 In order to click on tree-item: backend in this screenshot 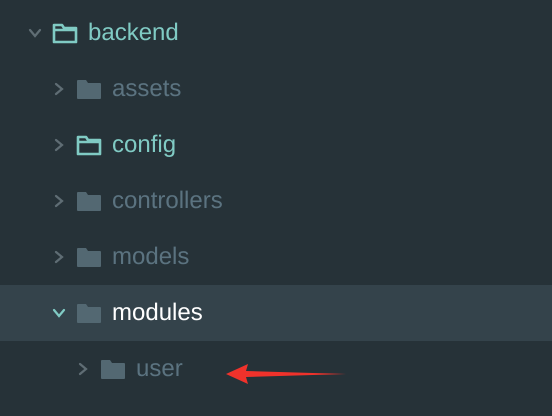, I will do `click(276, 33)`.